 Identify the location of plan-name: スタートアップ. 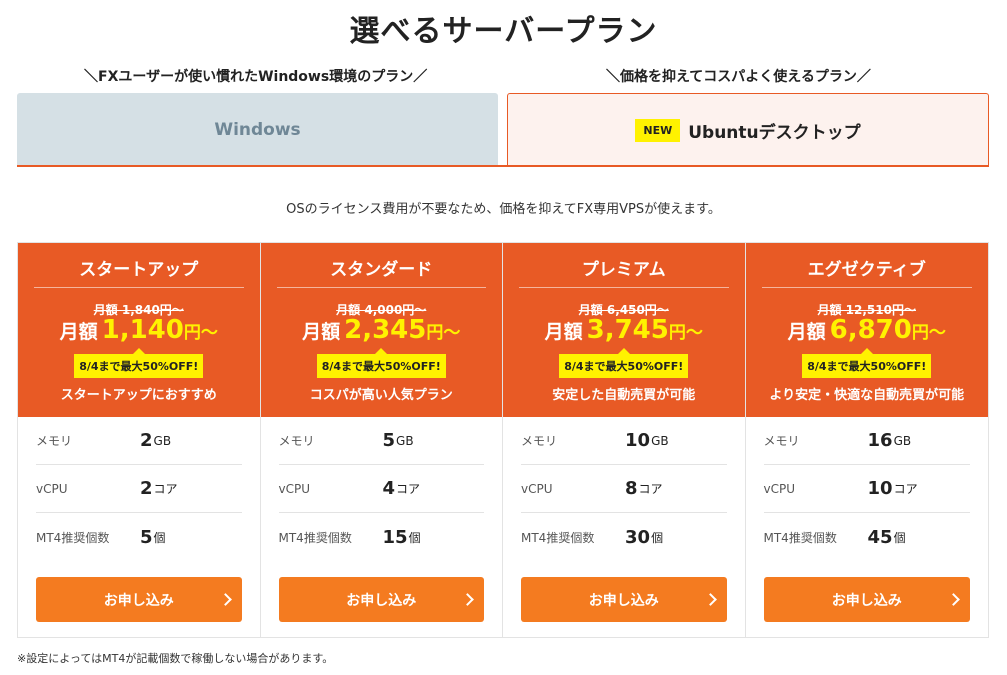
(139, 270).